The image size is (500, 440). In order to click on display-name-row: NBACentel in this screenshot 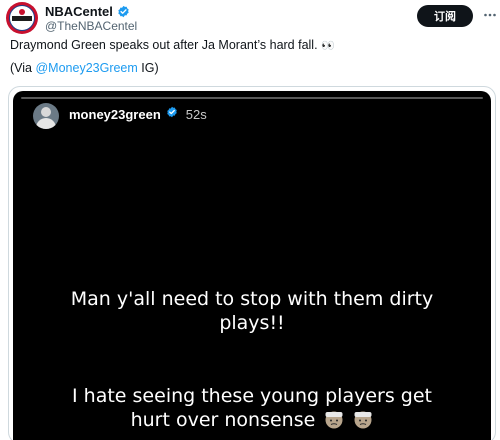, I will do `click(91, 11)`.